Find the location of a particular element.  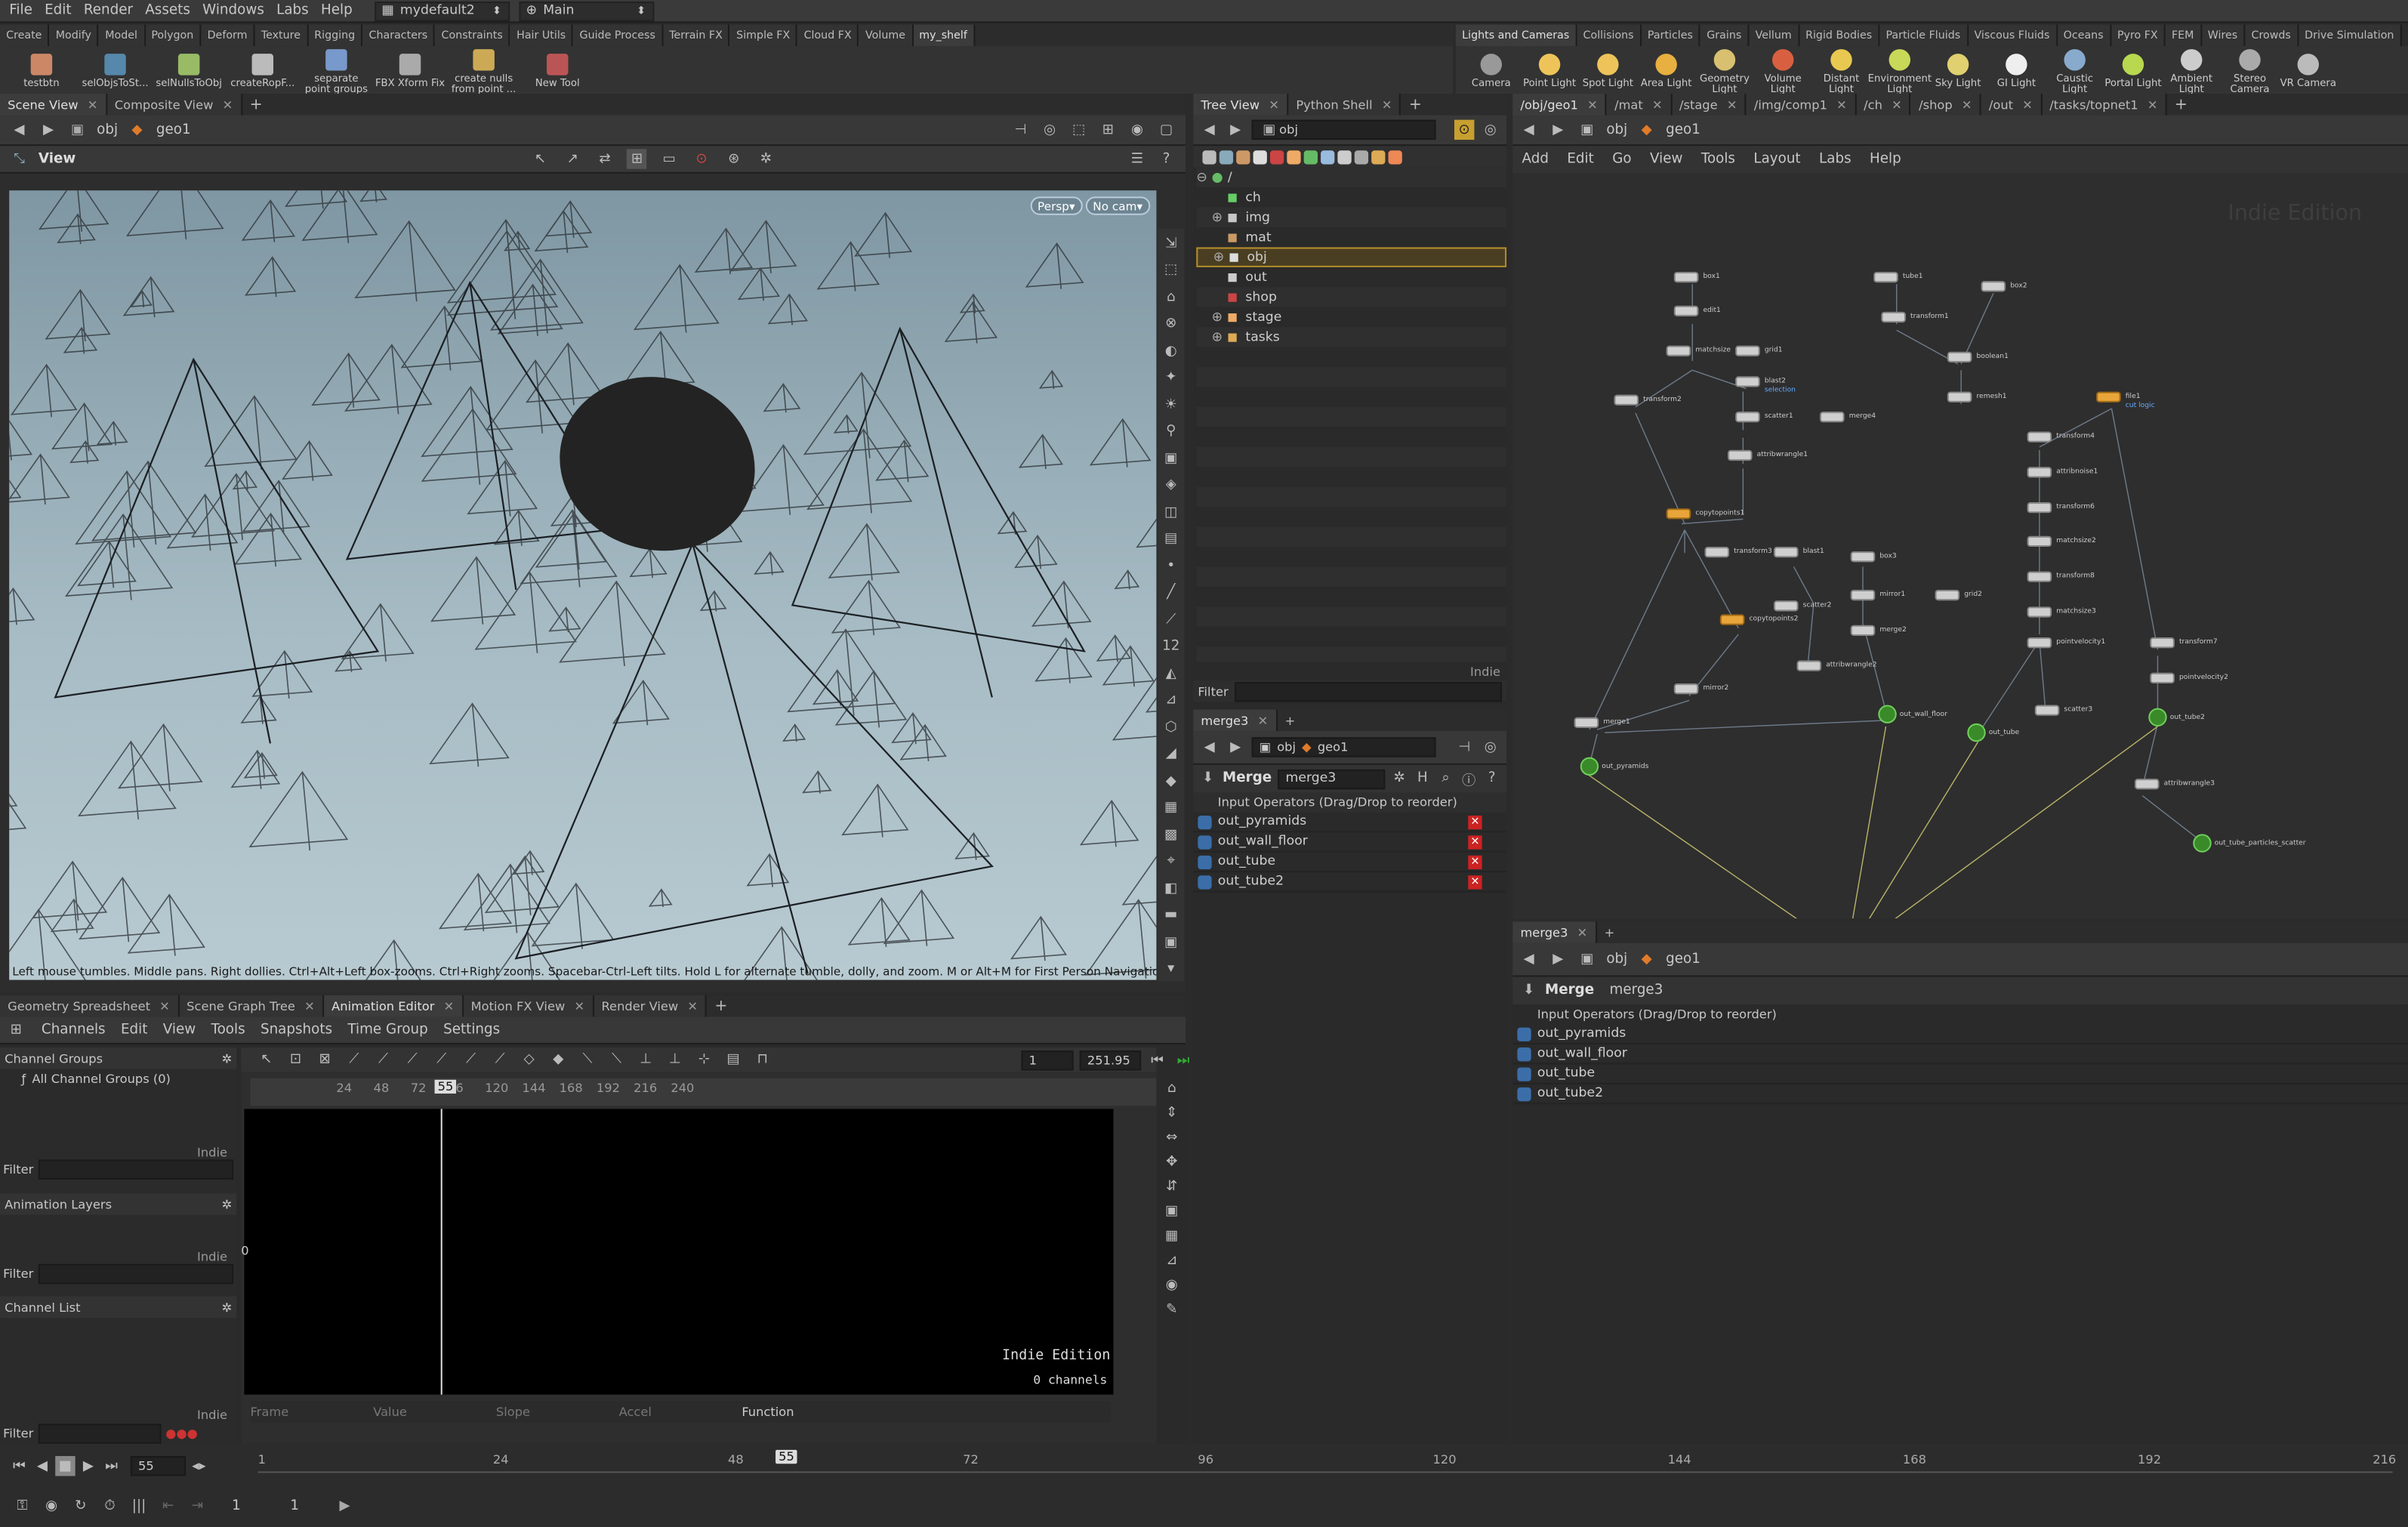

shelf-tool-selnullstoobj: selNullsToObj is located at coordinates (188, 70).